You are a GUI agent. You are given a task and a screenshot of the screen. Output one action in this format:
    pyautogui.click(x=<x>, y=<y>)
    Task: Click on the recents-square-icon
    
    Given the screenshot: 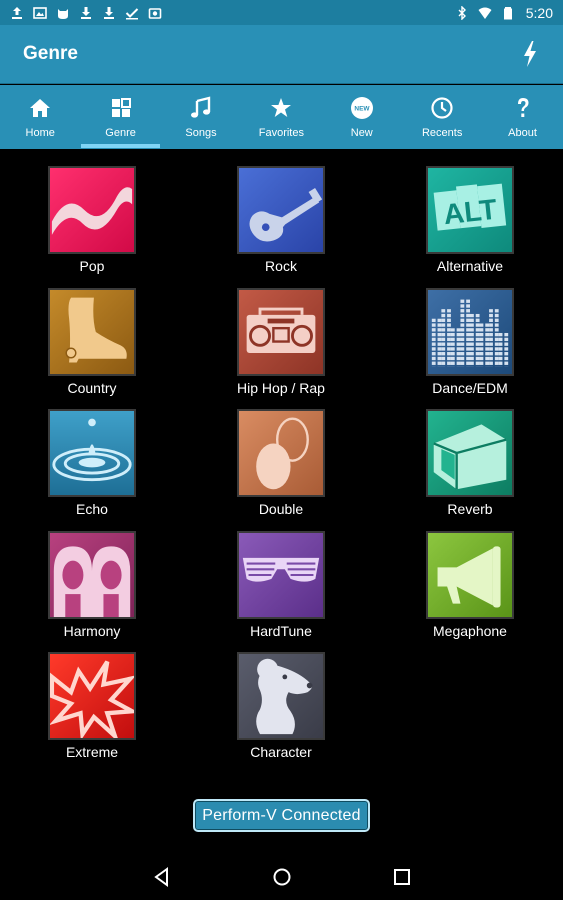 What is the action you would take?
    pyautogui.click(x=402, y=877)
    